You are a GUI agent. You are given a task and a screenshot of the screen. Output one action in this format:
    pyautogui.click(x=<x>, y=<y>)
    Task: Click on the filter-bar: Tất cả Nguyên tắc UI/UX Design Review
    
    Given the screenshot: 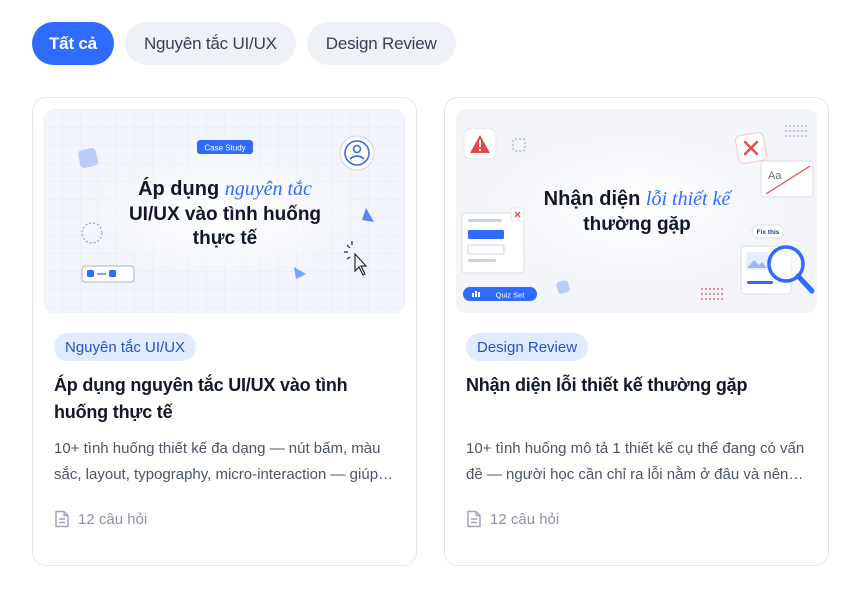 What is the action you would take?
    pyautogui.click(x=244, y=43)
    